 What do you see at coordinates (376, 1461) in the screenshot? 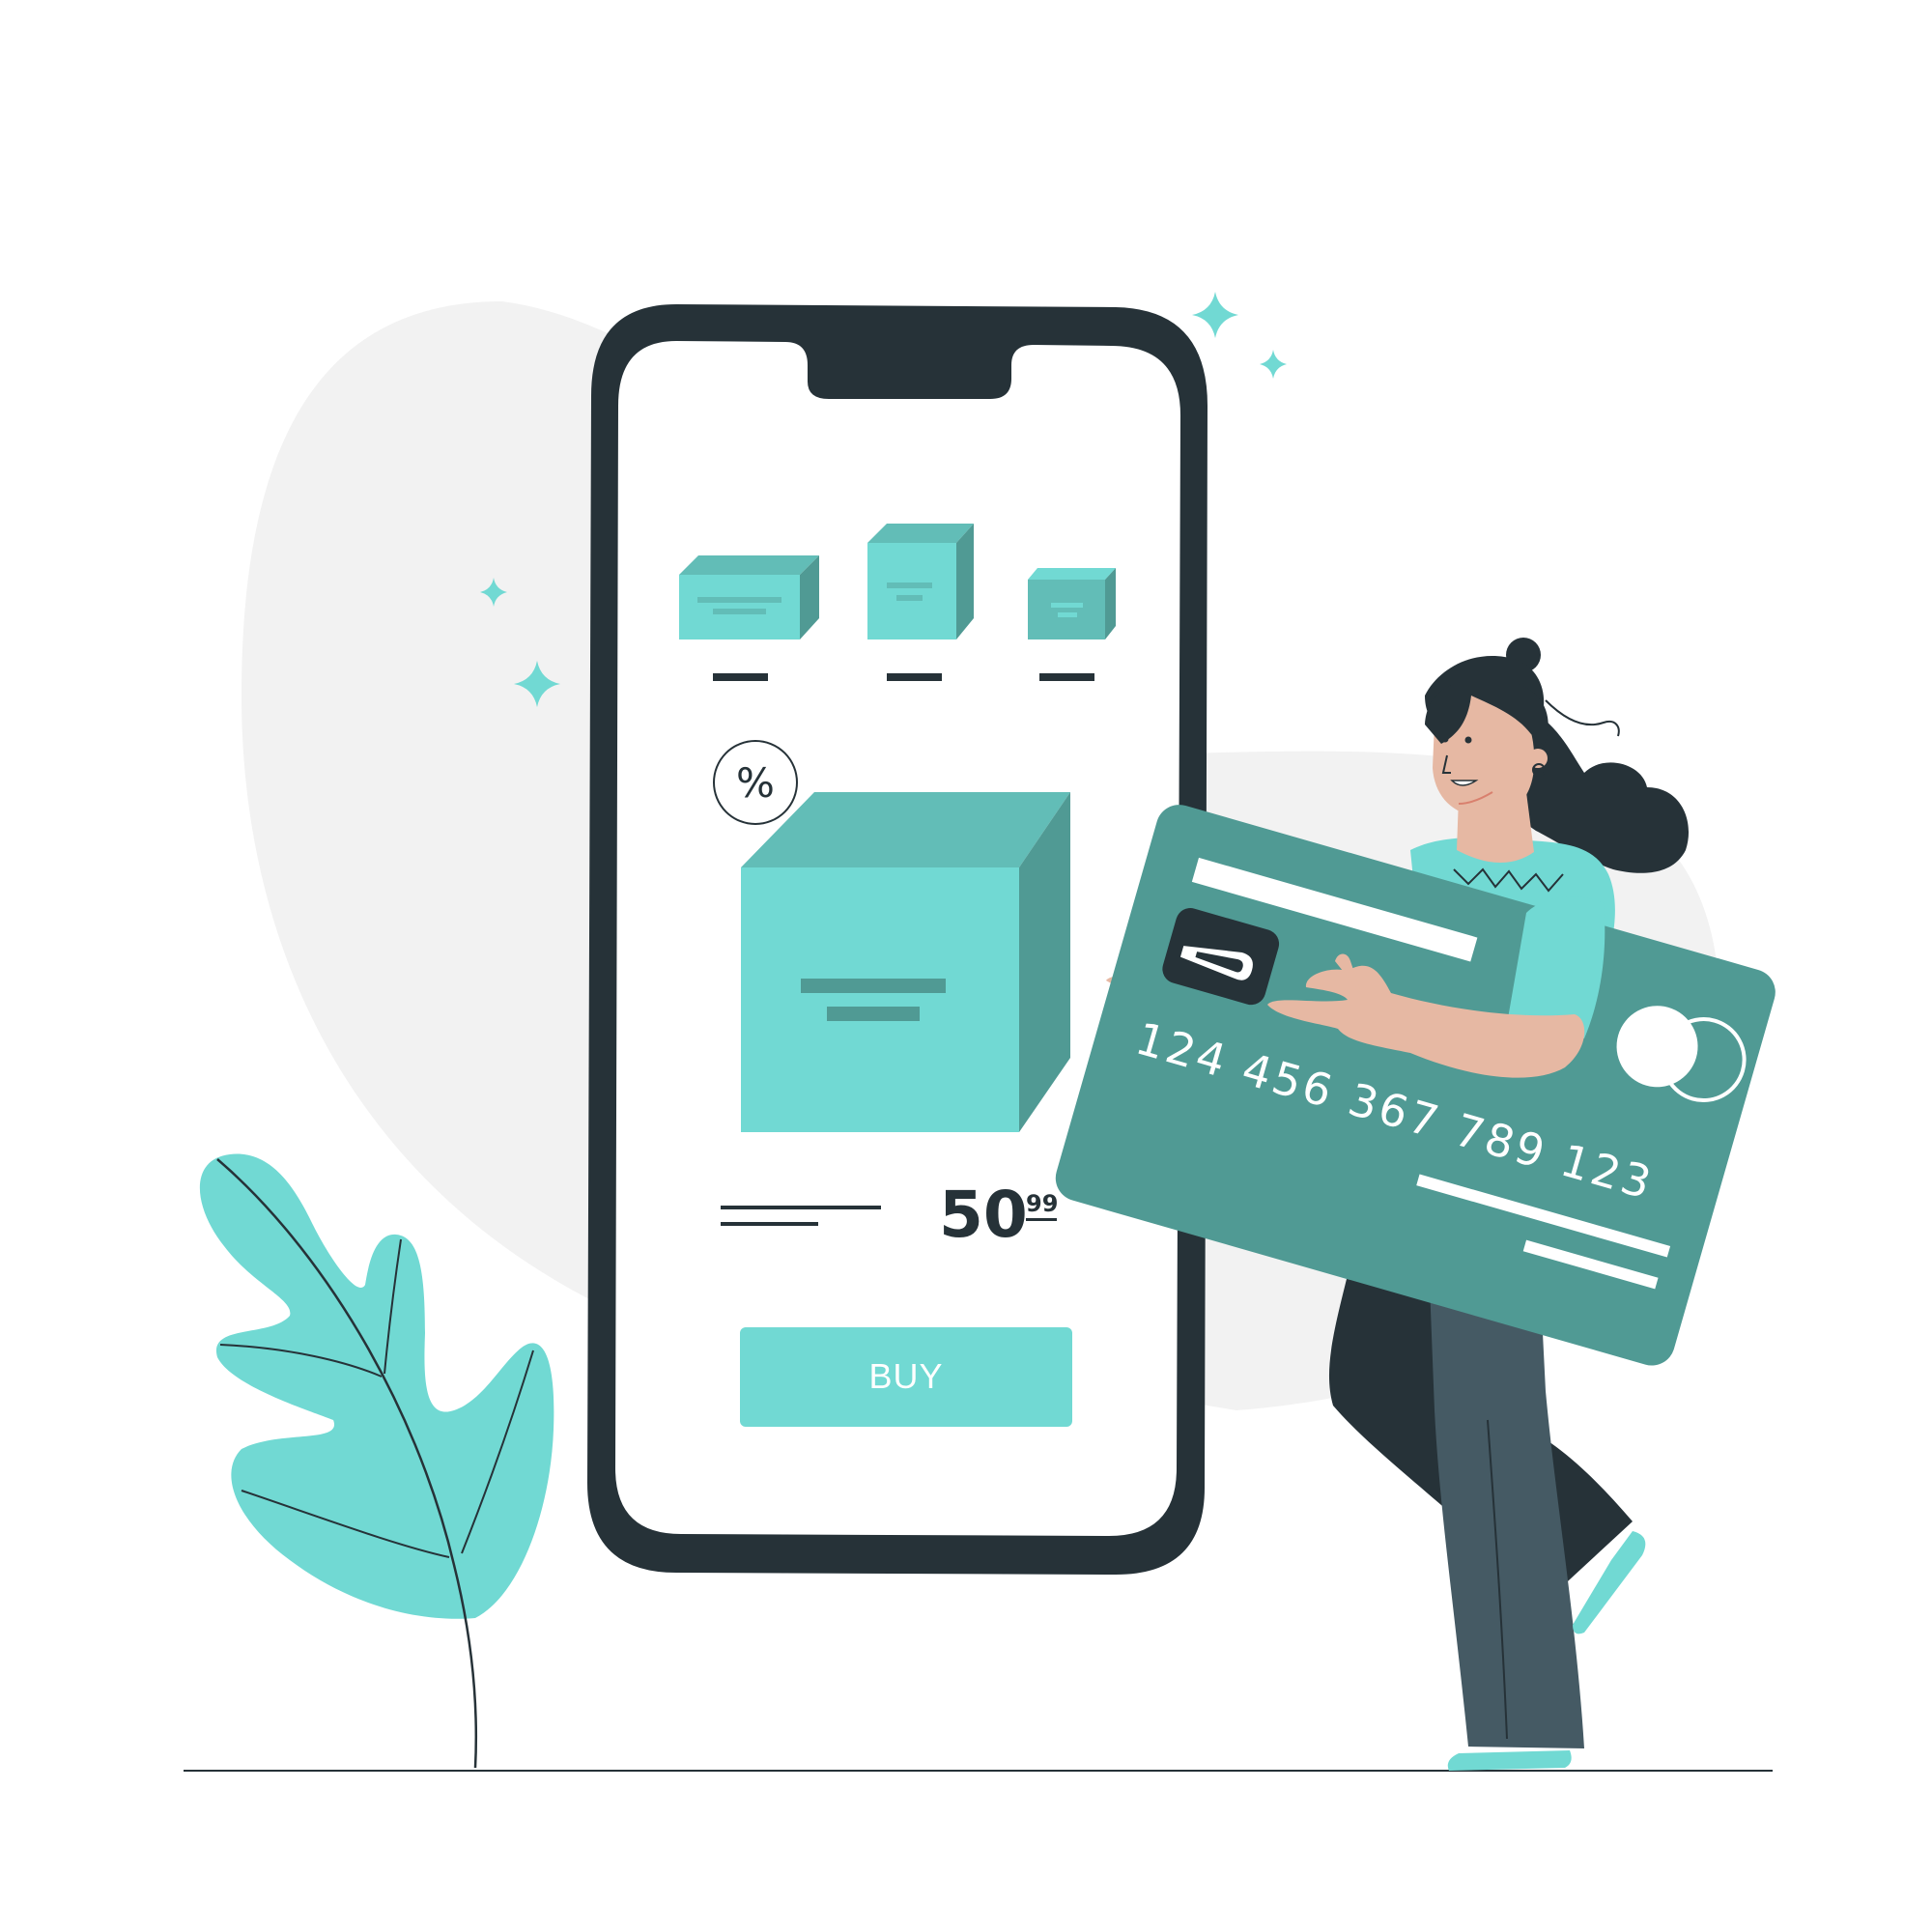
I see `leaf-plant-icon` at bounding box center [376, 1461].